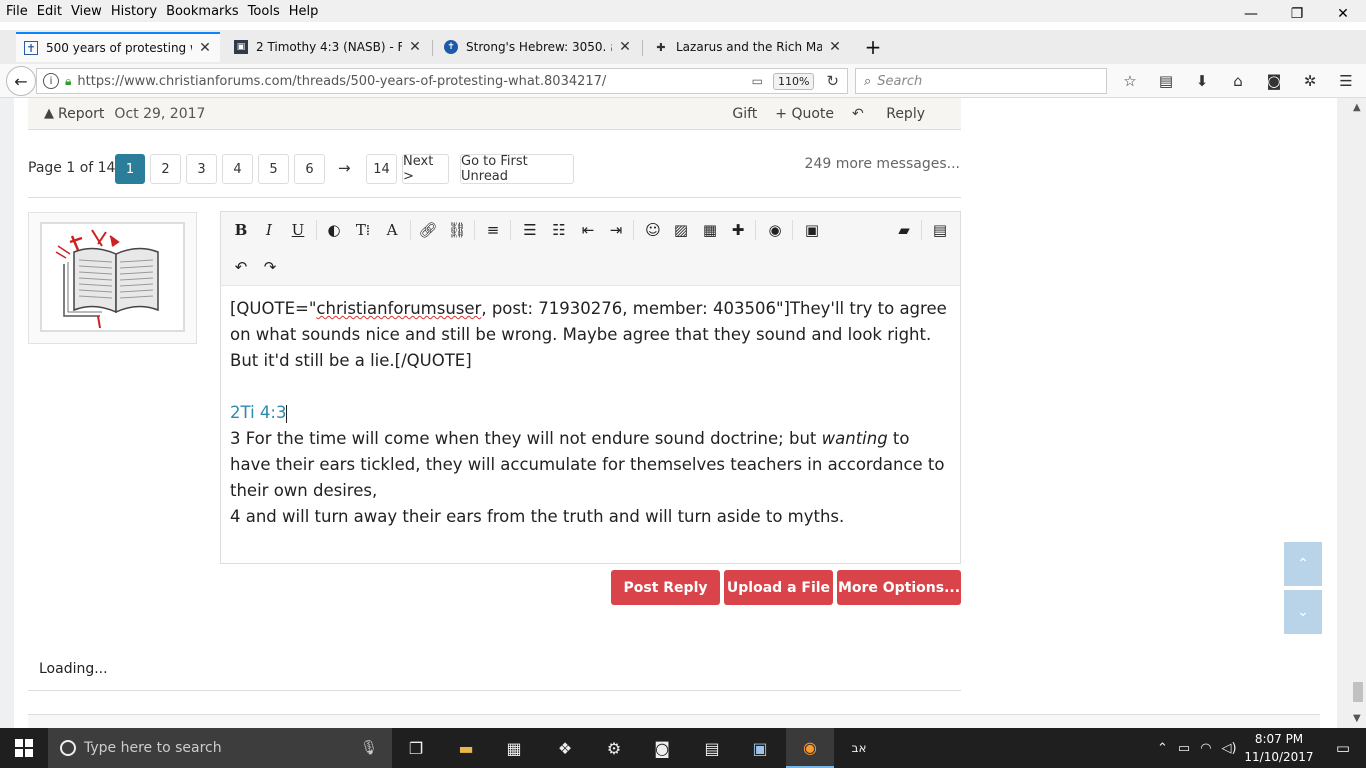 The image size is (1366, 768). Describe the element at coordinates (269, 230) in the screenshot. I see `italic-icon: I` at that location.